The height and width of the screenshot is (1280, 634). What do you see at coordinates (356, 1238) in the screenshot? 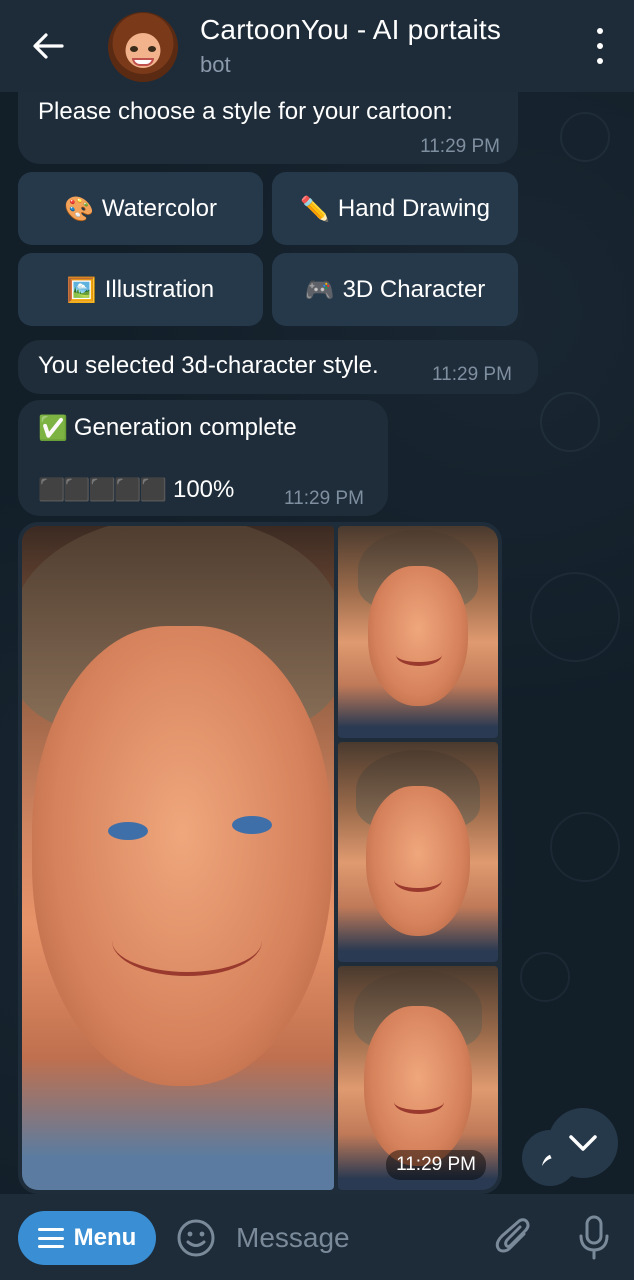
I see `message-input` at bounding box center [356, 1238].